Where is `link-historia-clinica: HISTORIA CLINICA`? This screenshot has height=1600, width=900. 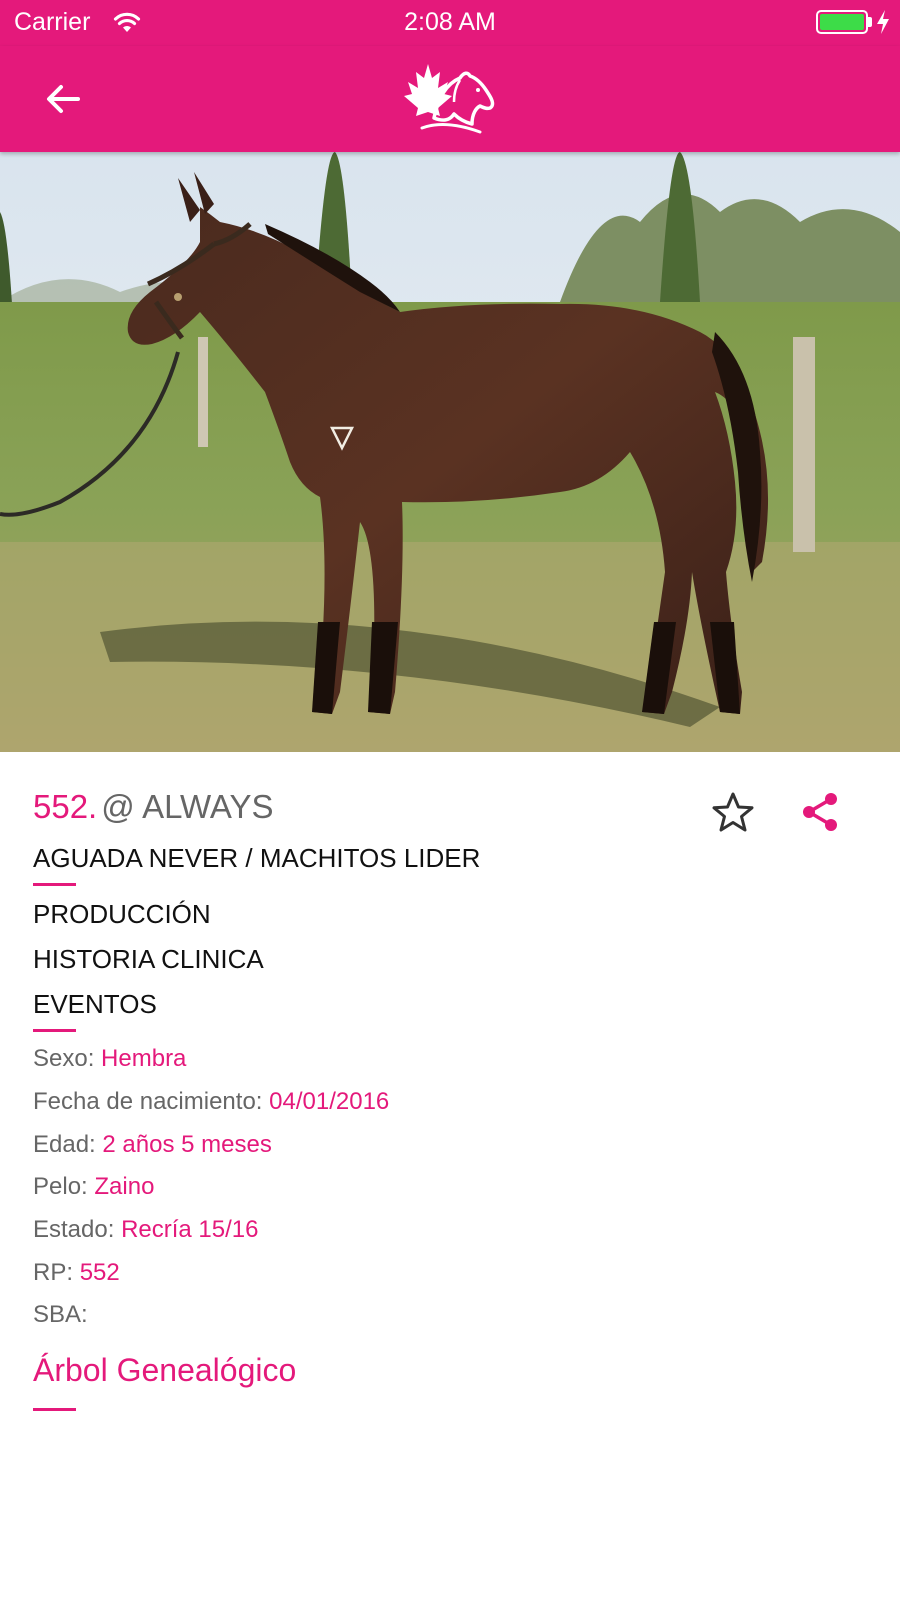 link-historia-clinica: HISTORIA CLINICA is located at coordinates (148, 959).